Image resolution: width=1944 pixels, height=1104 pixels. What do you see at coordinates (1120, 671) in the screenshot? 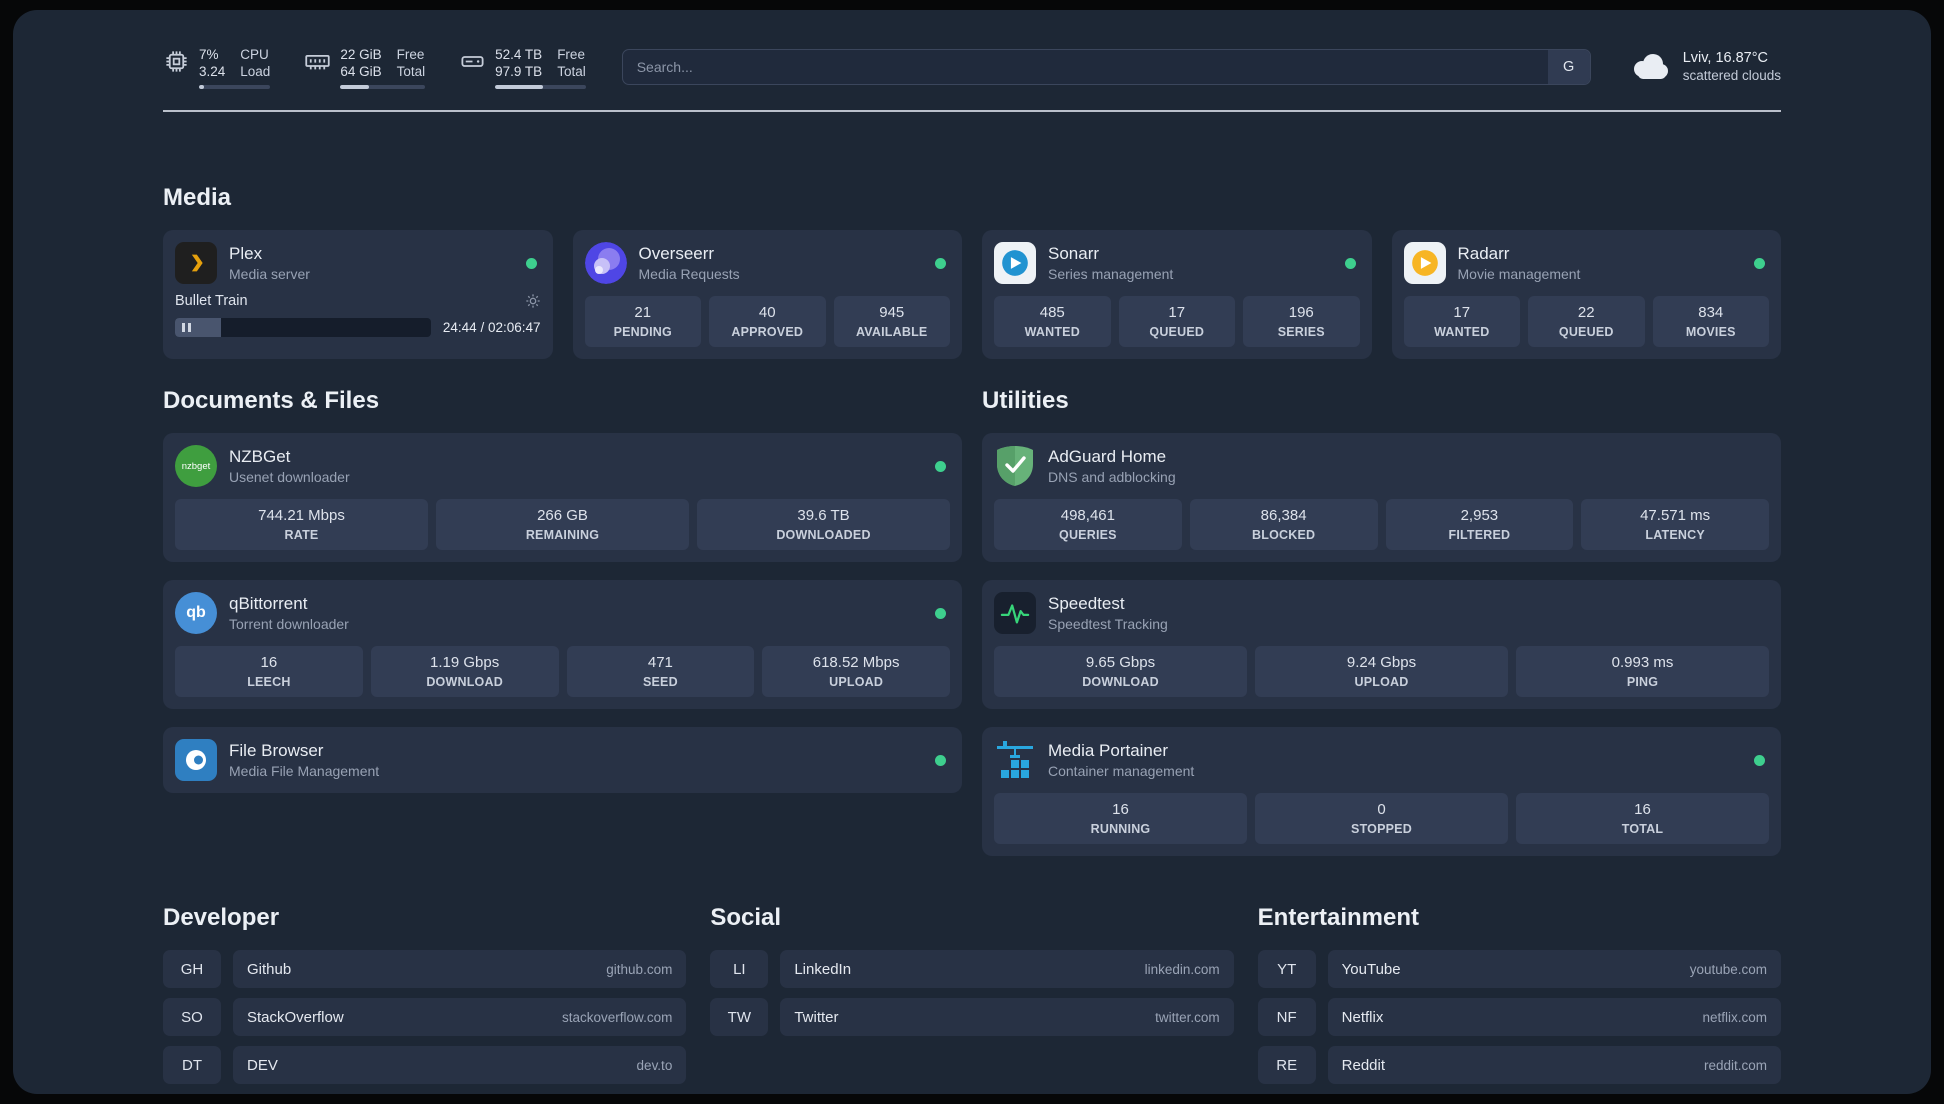
I see `stat-box: 9.65 Gbps DOWNLOAD` at bounding box center [1120, 671].